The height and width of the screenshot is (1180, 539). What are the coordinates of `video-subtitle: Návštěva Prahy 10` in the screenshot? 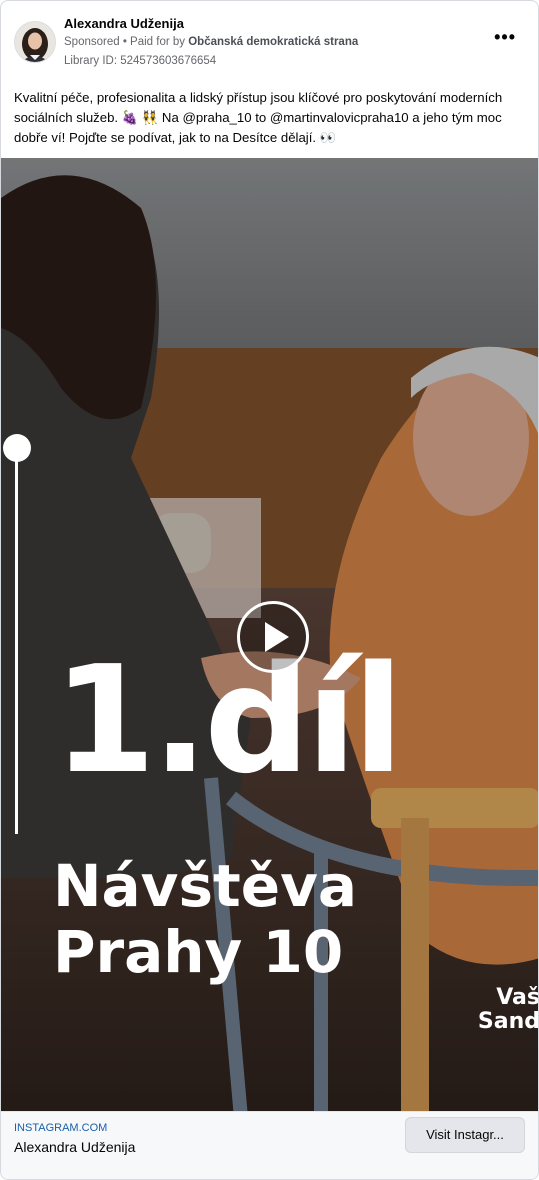 It's located at (205, 919).